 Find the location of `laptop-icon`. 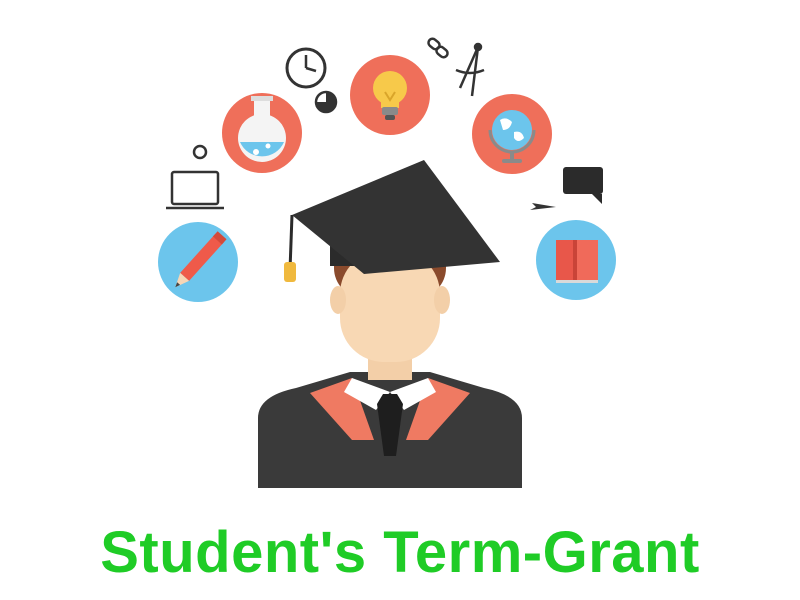

laptop-icon is located at coordinates (195, 190).